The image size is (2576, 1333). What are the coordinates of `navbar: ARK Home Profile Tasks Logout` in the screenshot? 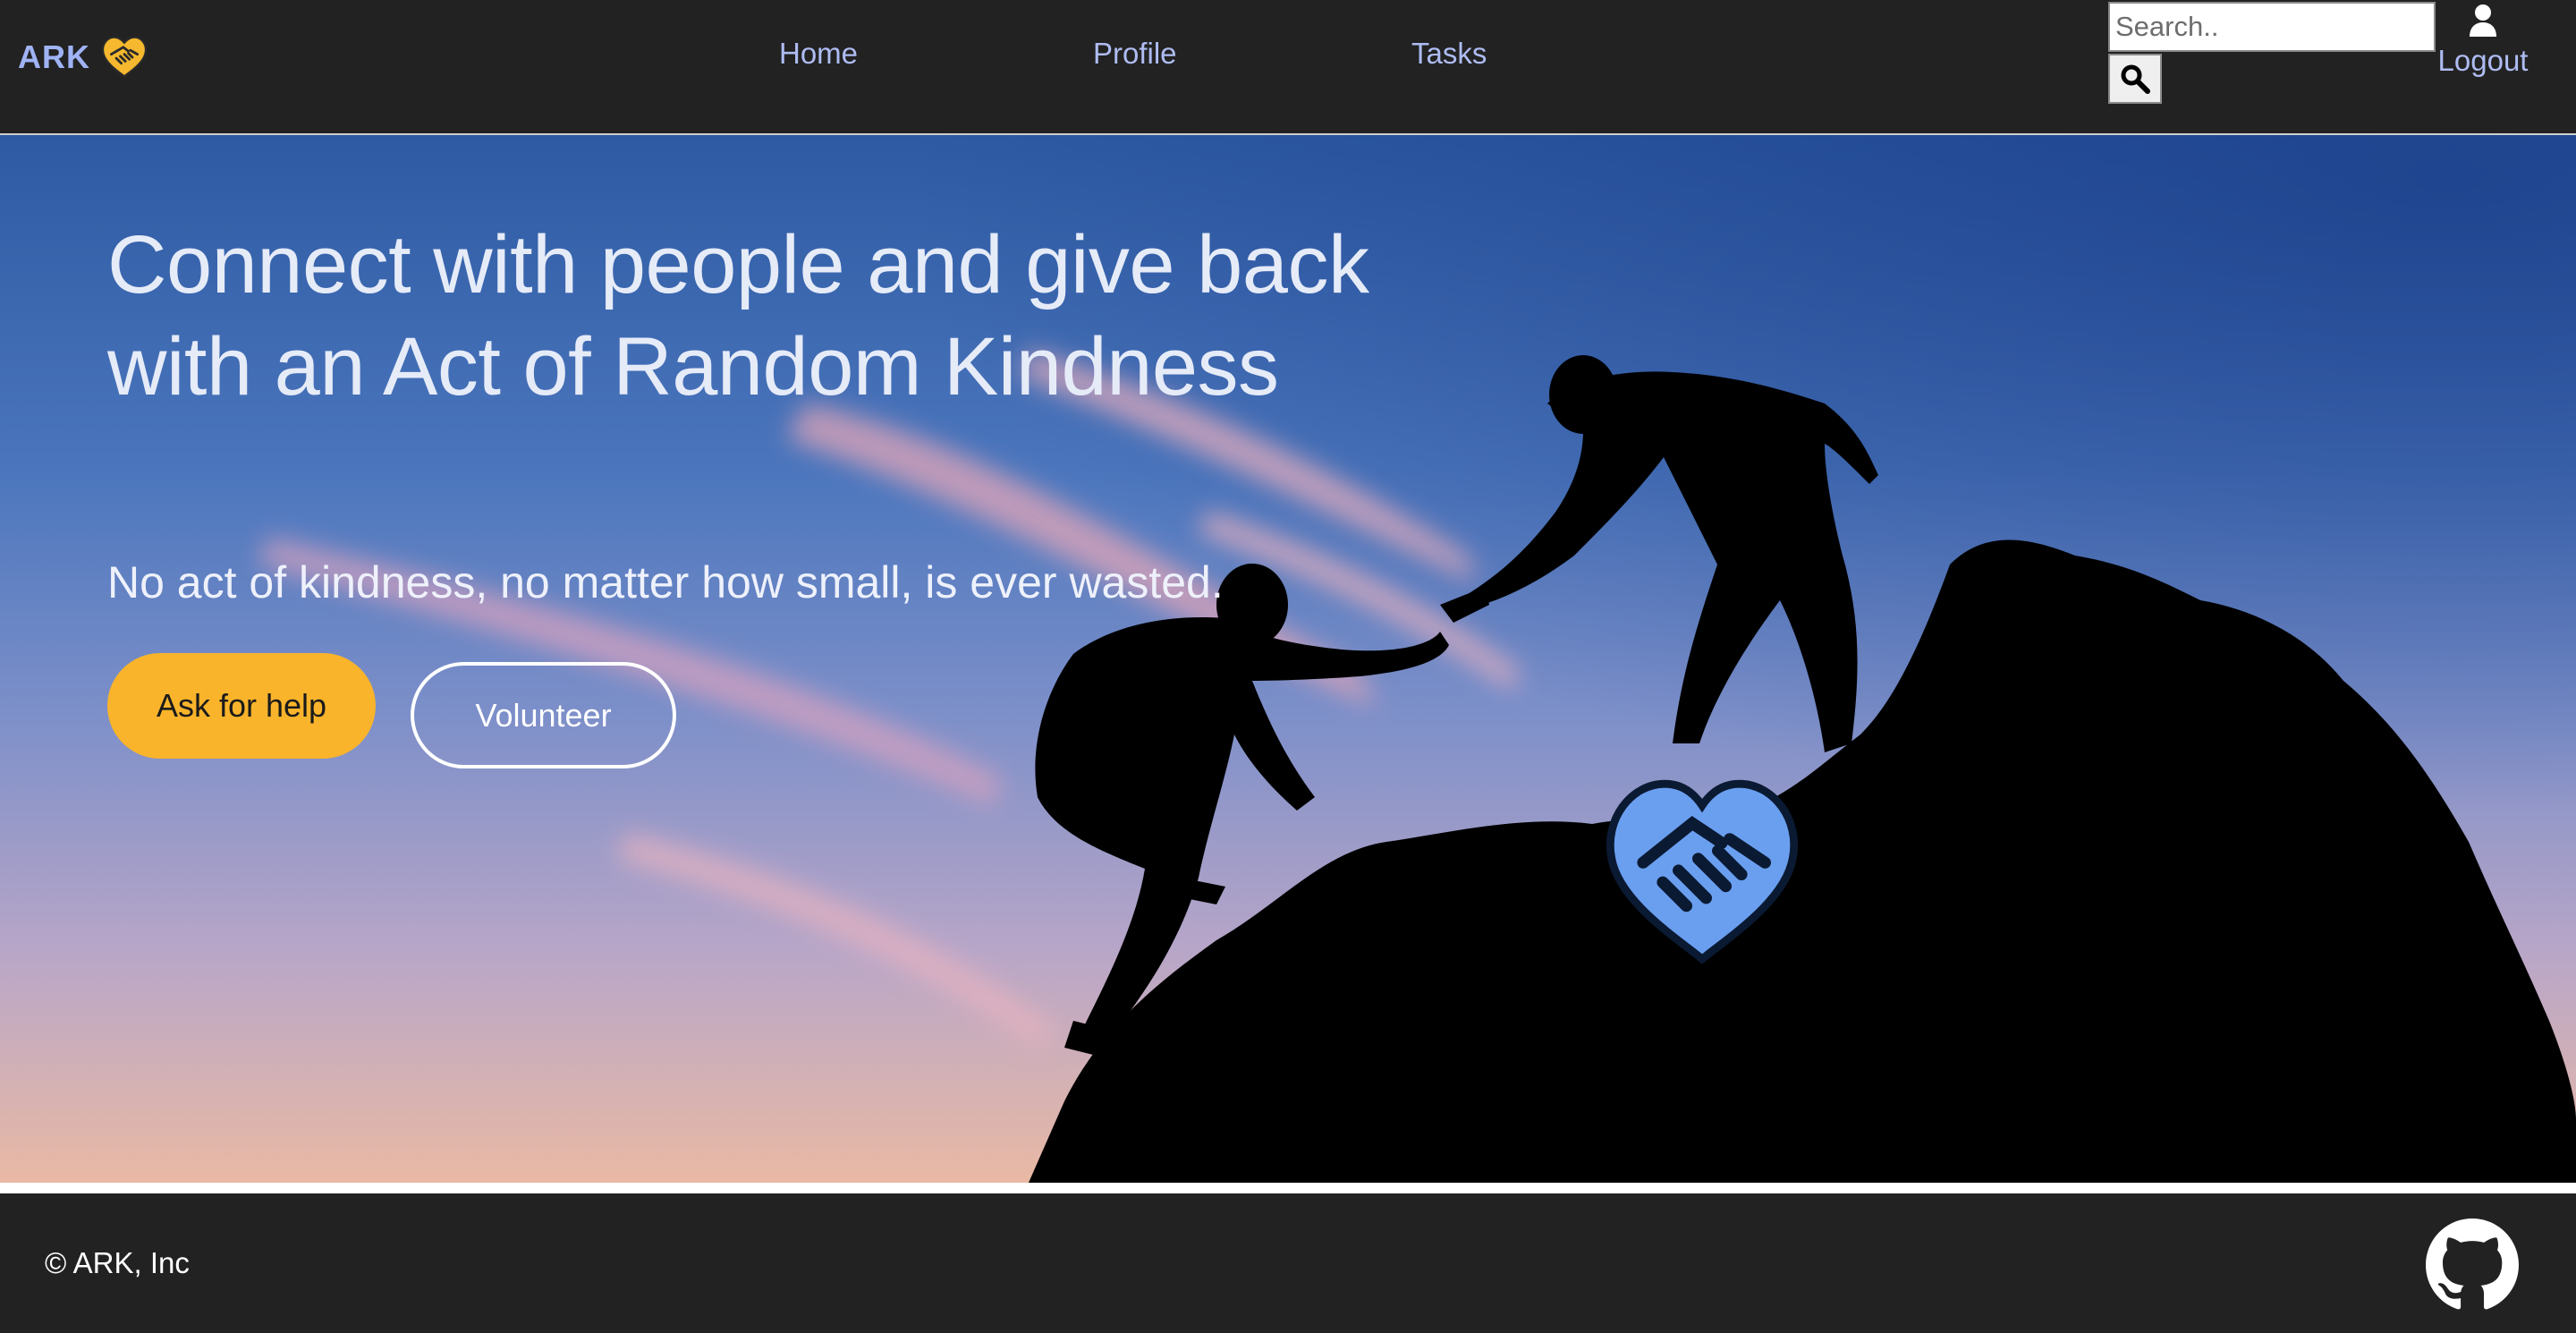 It's located at (1288, 67).